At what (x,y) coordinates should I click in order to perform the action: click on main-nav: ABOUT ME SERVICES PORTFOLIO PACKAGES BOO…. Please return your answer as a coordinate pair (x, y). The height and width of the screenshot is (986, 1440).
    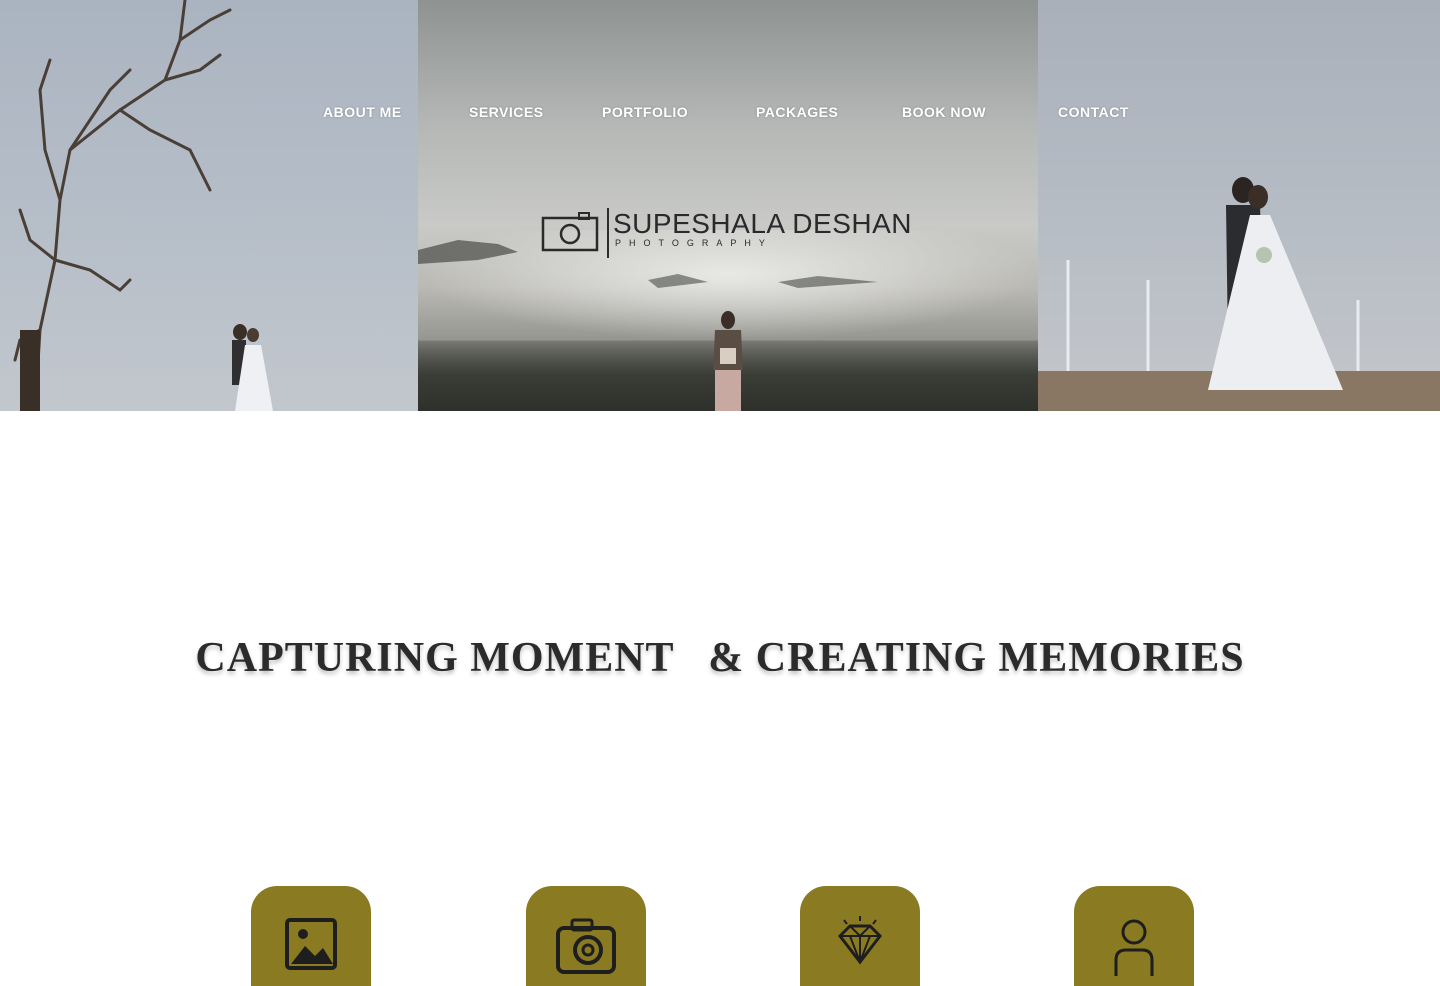
    Looking at the image, I should click on (720, 113).